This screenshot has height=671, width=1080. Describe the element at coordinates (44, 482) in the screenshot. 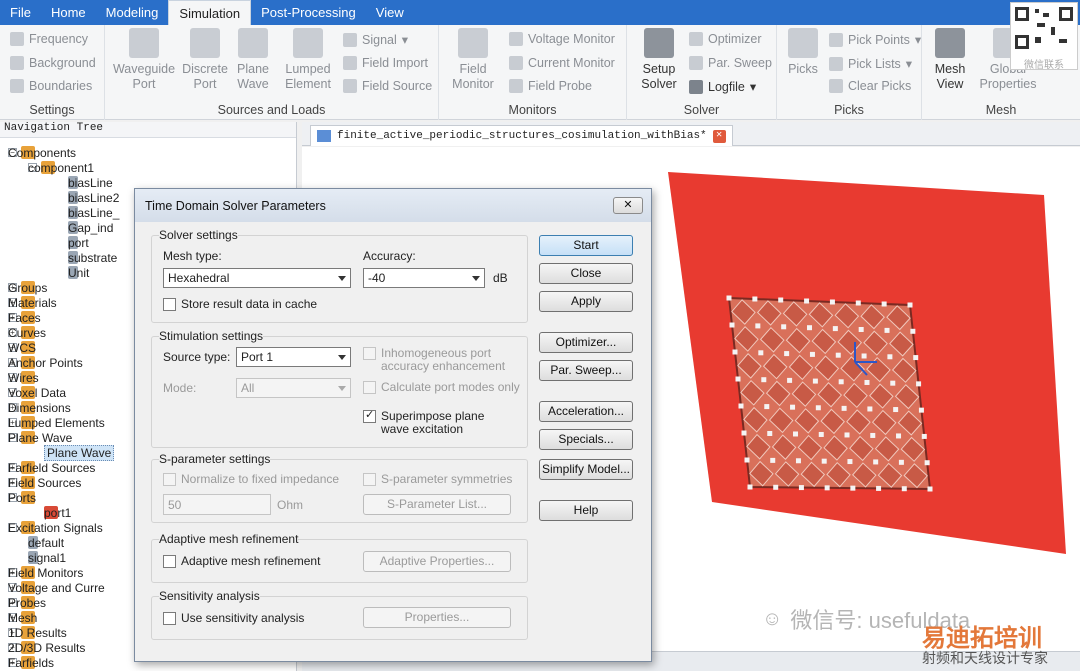

I see `tree-item: + Field Sources` at that location.